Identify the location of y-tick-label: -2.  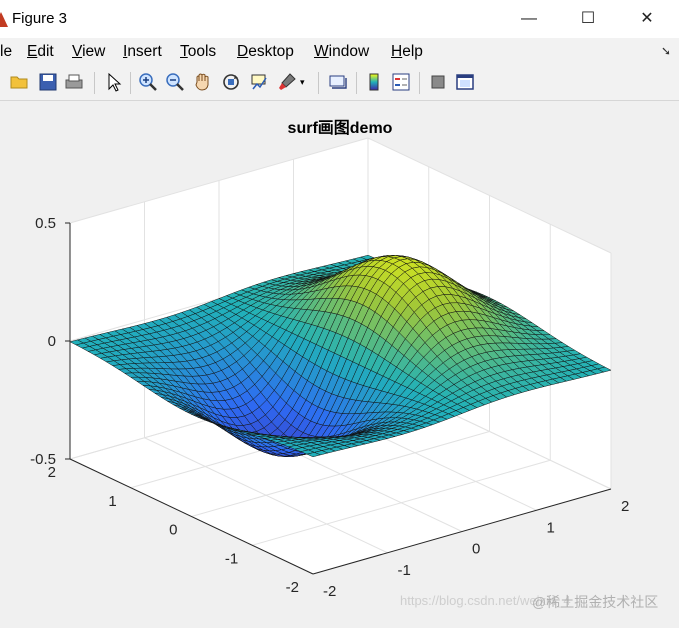
(292, 587).